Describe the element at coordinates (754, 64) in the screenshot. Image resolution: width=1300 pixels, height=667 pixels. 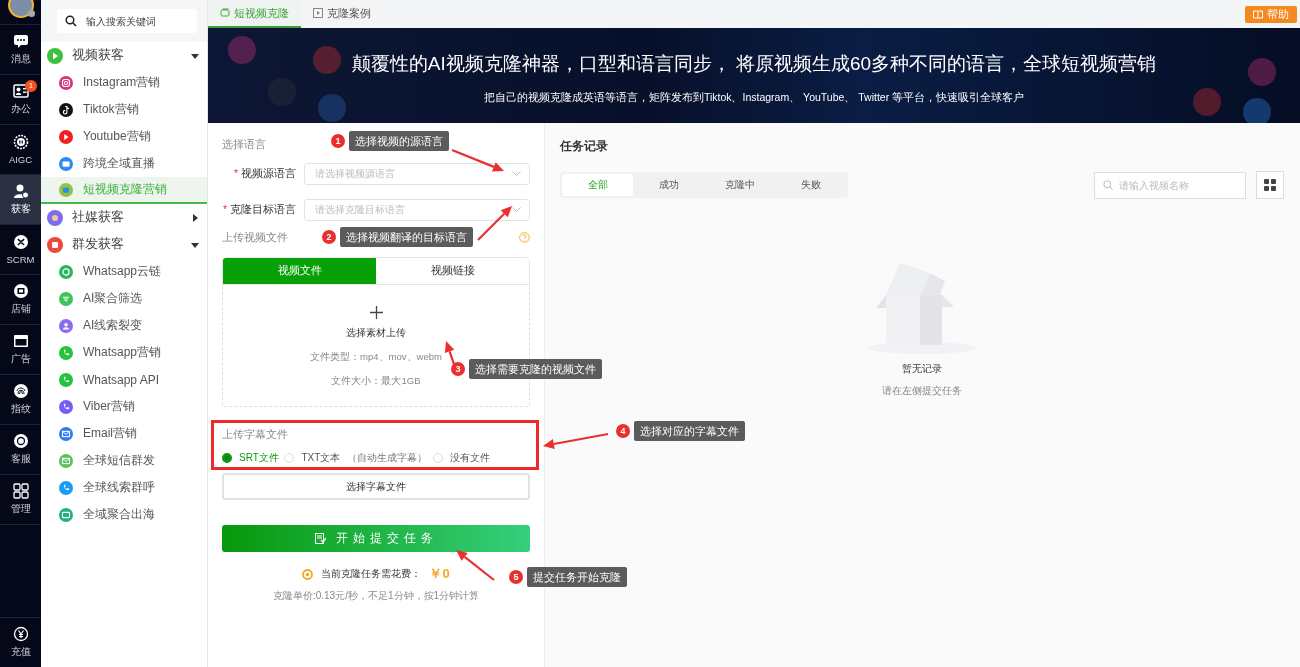
I see `banner-title: 颠覆性的AI视频克隆神器，口型和语言同步， 将原视频生成60多种不同的语言，全球短视频营销` at that location.